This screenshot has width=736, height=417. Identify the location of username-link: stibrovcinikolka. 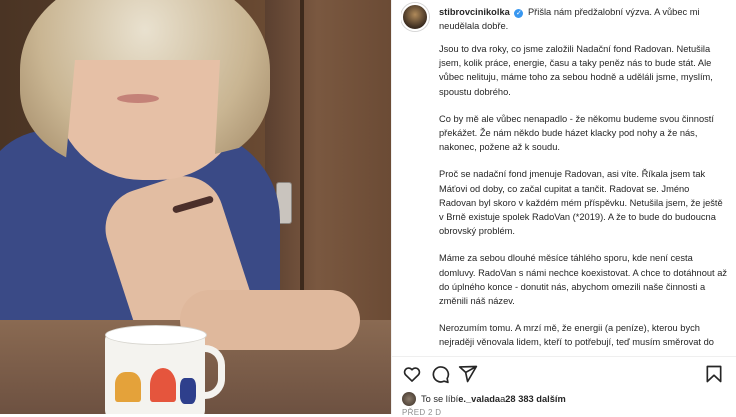
(474, 12).